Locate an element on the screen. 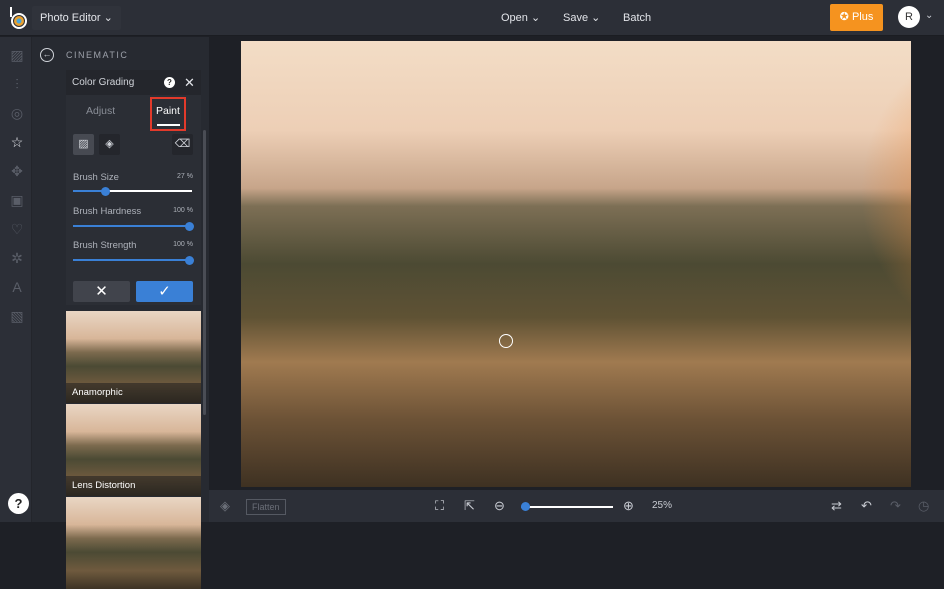  tool-rail: ▨ ⫶ ◎ ☆ ✥ ▣ ♡ ✲ A ▧ is located at coordinates (16, 279).